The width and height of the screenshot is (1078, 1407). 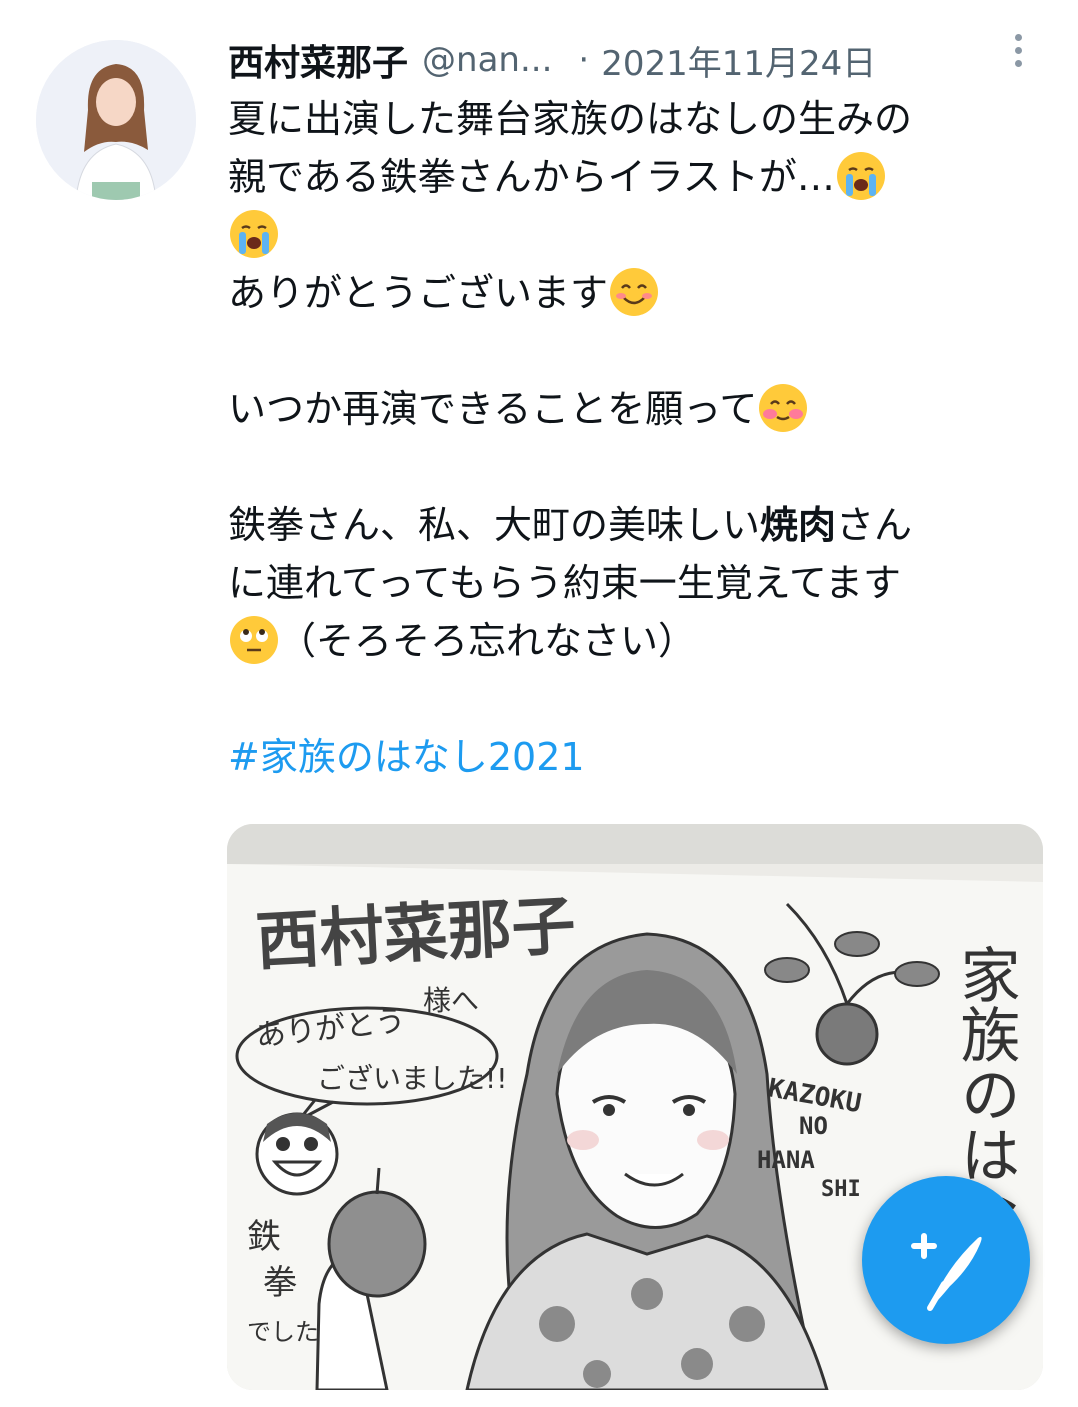 I want to click on text: 夏に出演した舞台家族のはなしの生みの, so click(x=570, y=119).